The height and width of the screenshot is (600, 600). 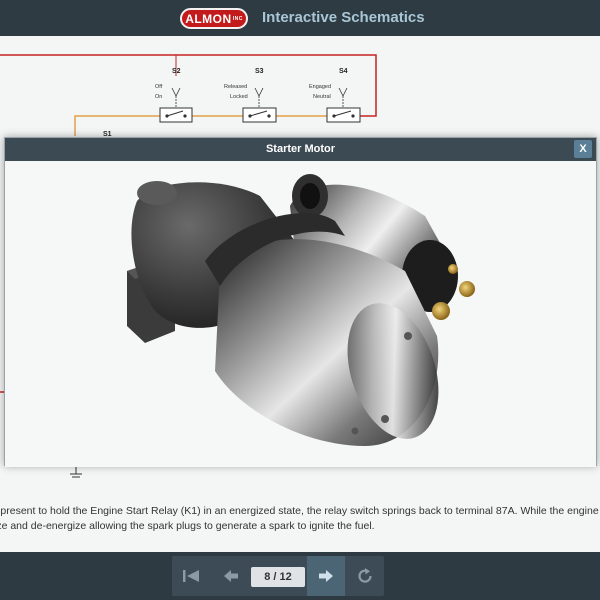 What do you see at coordinates (237, 18) in the screenshot?
I see `logo-sup: INC` at bounding box center [237, 18].